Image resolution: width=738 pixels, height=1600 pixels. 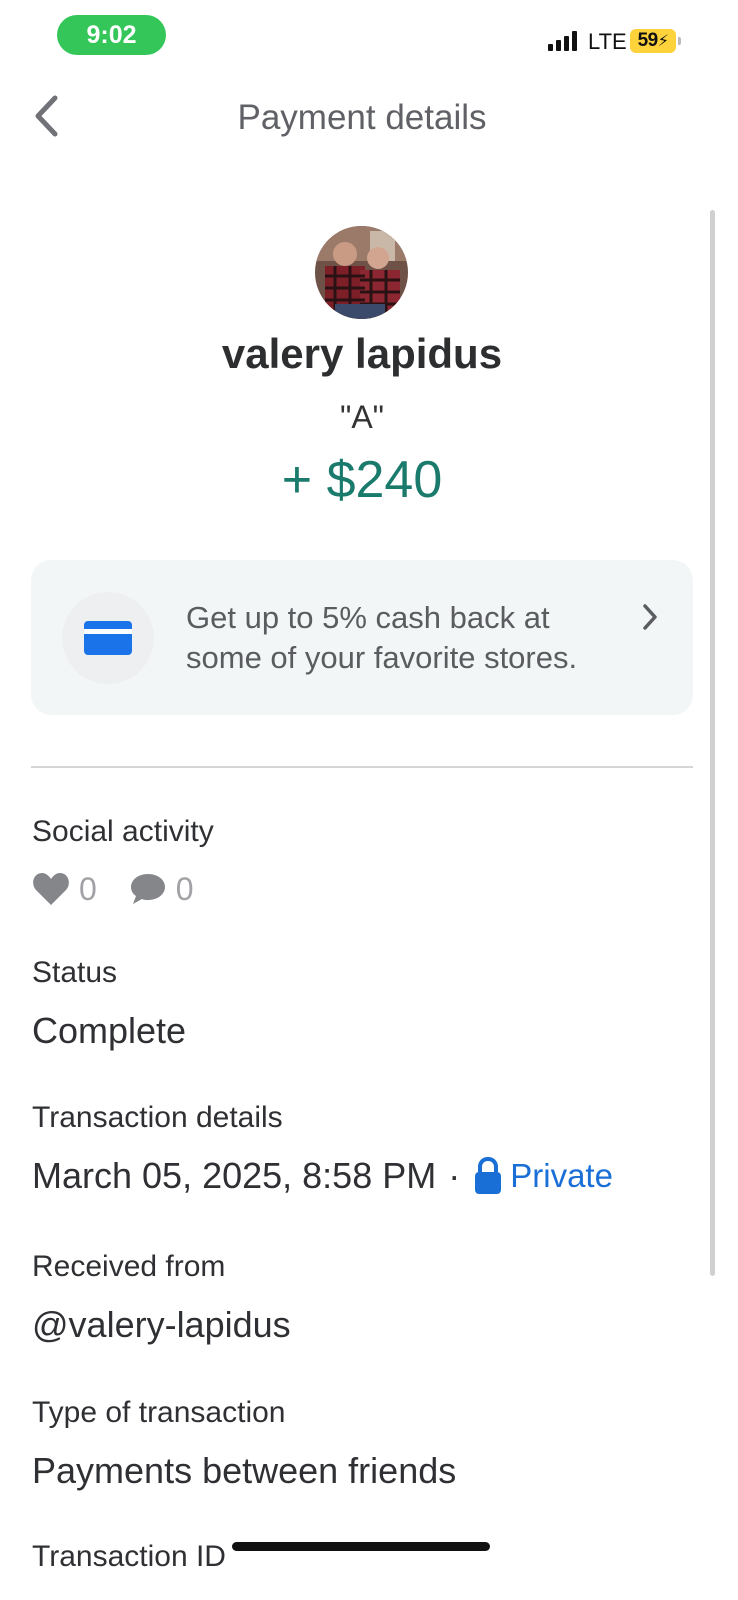 I want to click on avatar-photo, so click(x=361, y=272).